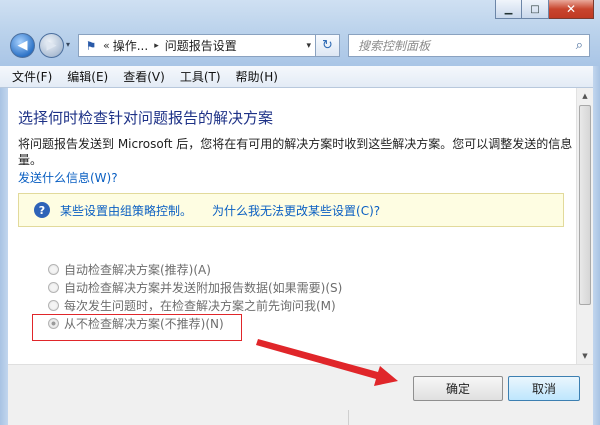 The width and height of the screenshot is (600, 425). I want to click on menu-view: 查看(V), so click(144, 76).